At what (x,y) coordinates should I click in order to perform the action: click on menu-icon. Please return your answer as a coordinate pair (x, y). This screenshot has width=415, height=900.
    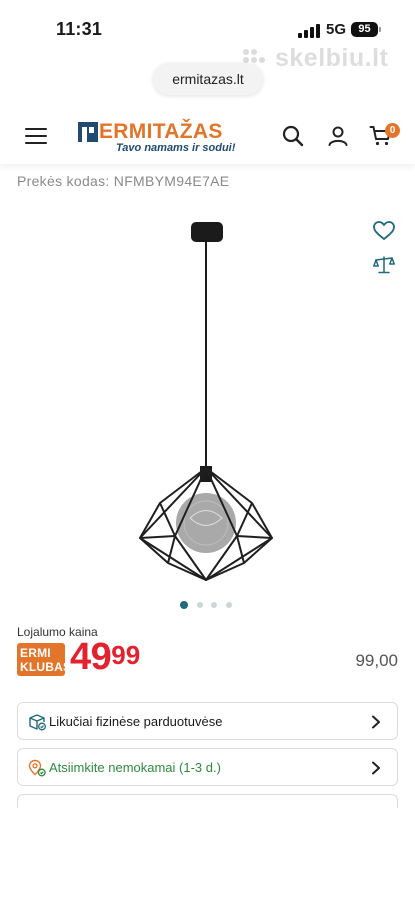
    Looking at the image, I should click on (36, 136).